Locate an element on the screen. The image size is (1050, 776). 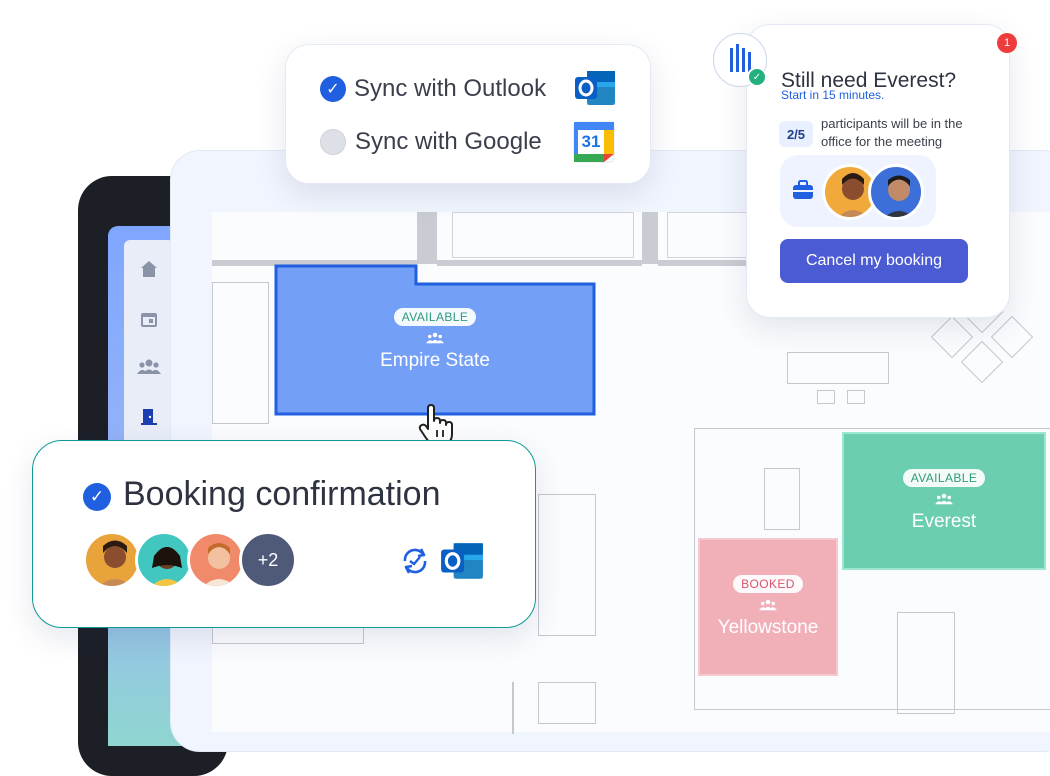
unchecked-radio is located at coordinates (333, 142).